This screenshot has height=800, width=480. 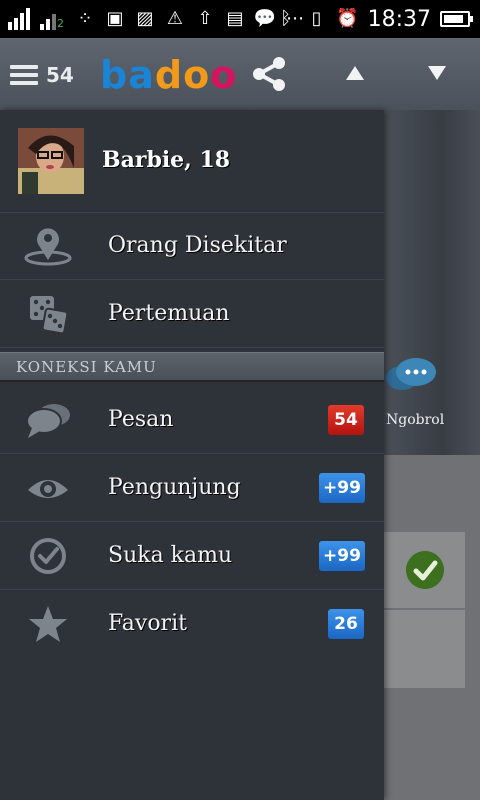 What do you see at coordinates (432, 282) in the screenshot?
I see `background-header-image` at bounding box center [432, 282].